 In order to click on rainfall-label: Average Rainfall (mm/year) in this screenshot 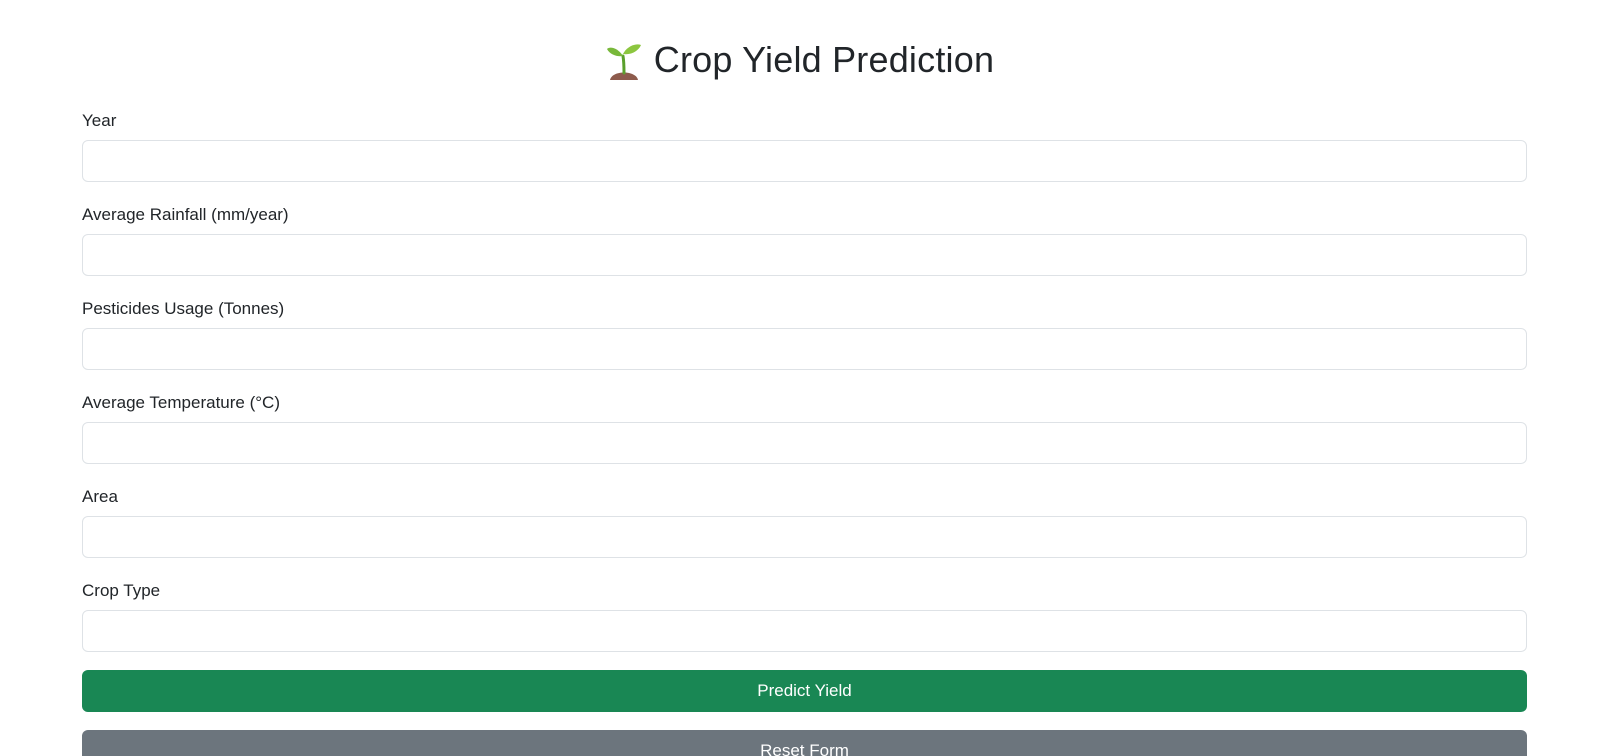, I will do `click(185, 214)`.